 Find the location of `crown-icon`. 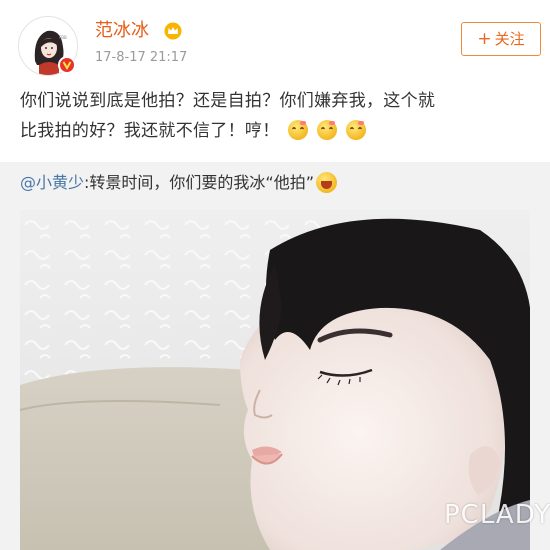

crown-icon is located at coordinates (173, 31).